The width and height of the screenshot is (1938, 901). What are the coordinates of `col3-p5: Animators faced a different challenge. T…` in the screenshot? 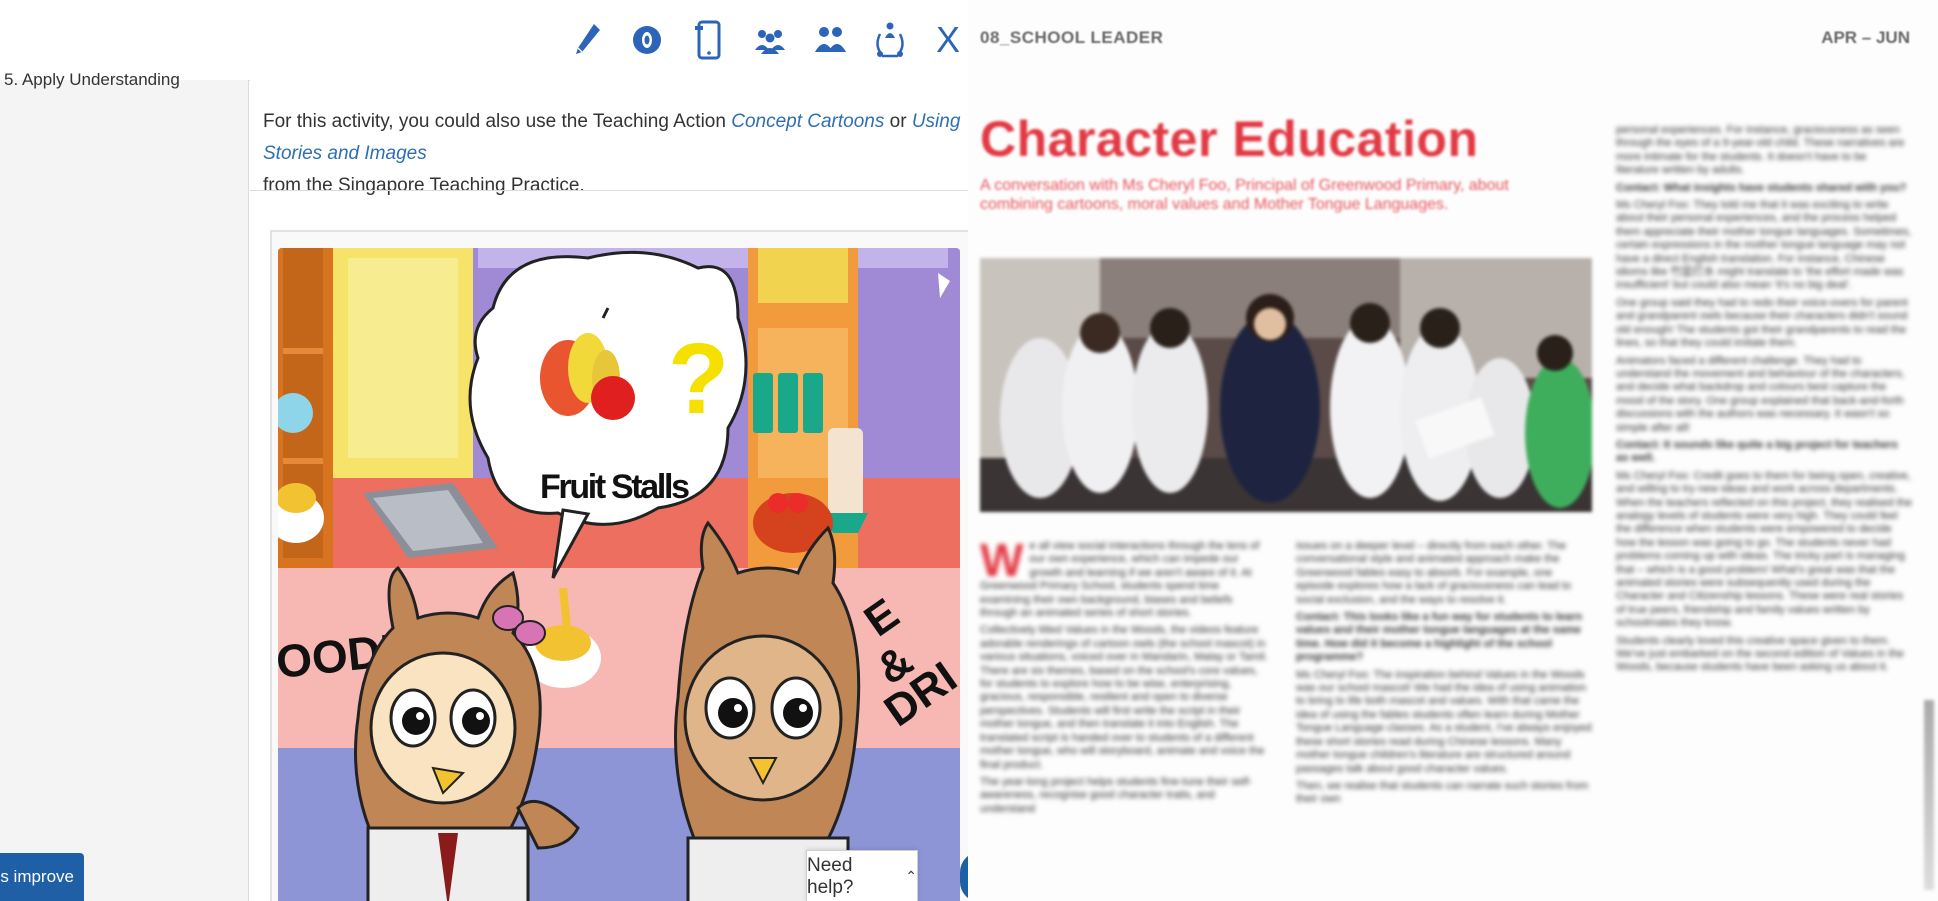 It's located at (1760, 394).